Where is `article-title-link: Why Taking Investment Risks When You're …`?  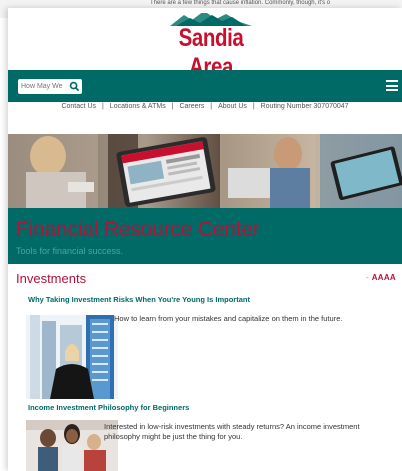 article-title-link: Why Taking Investment Risks When You're … is located at coordinates (139, 299).